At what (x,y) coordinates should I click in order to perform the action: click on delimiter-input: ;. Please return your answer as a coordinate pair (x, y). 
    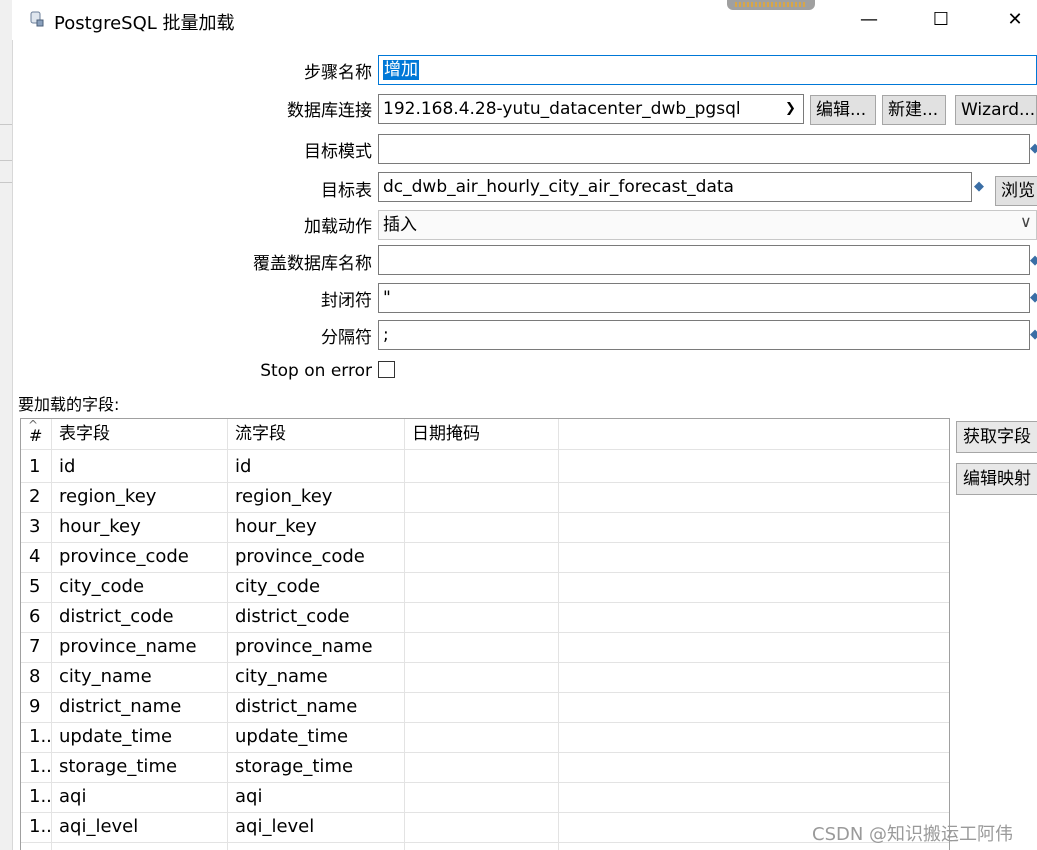
    Looking at the image, I should click on (704, 335).